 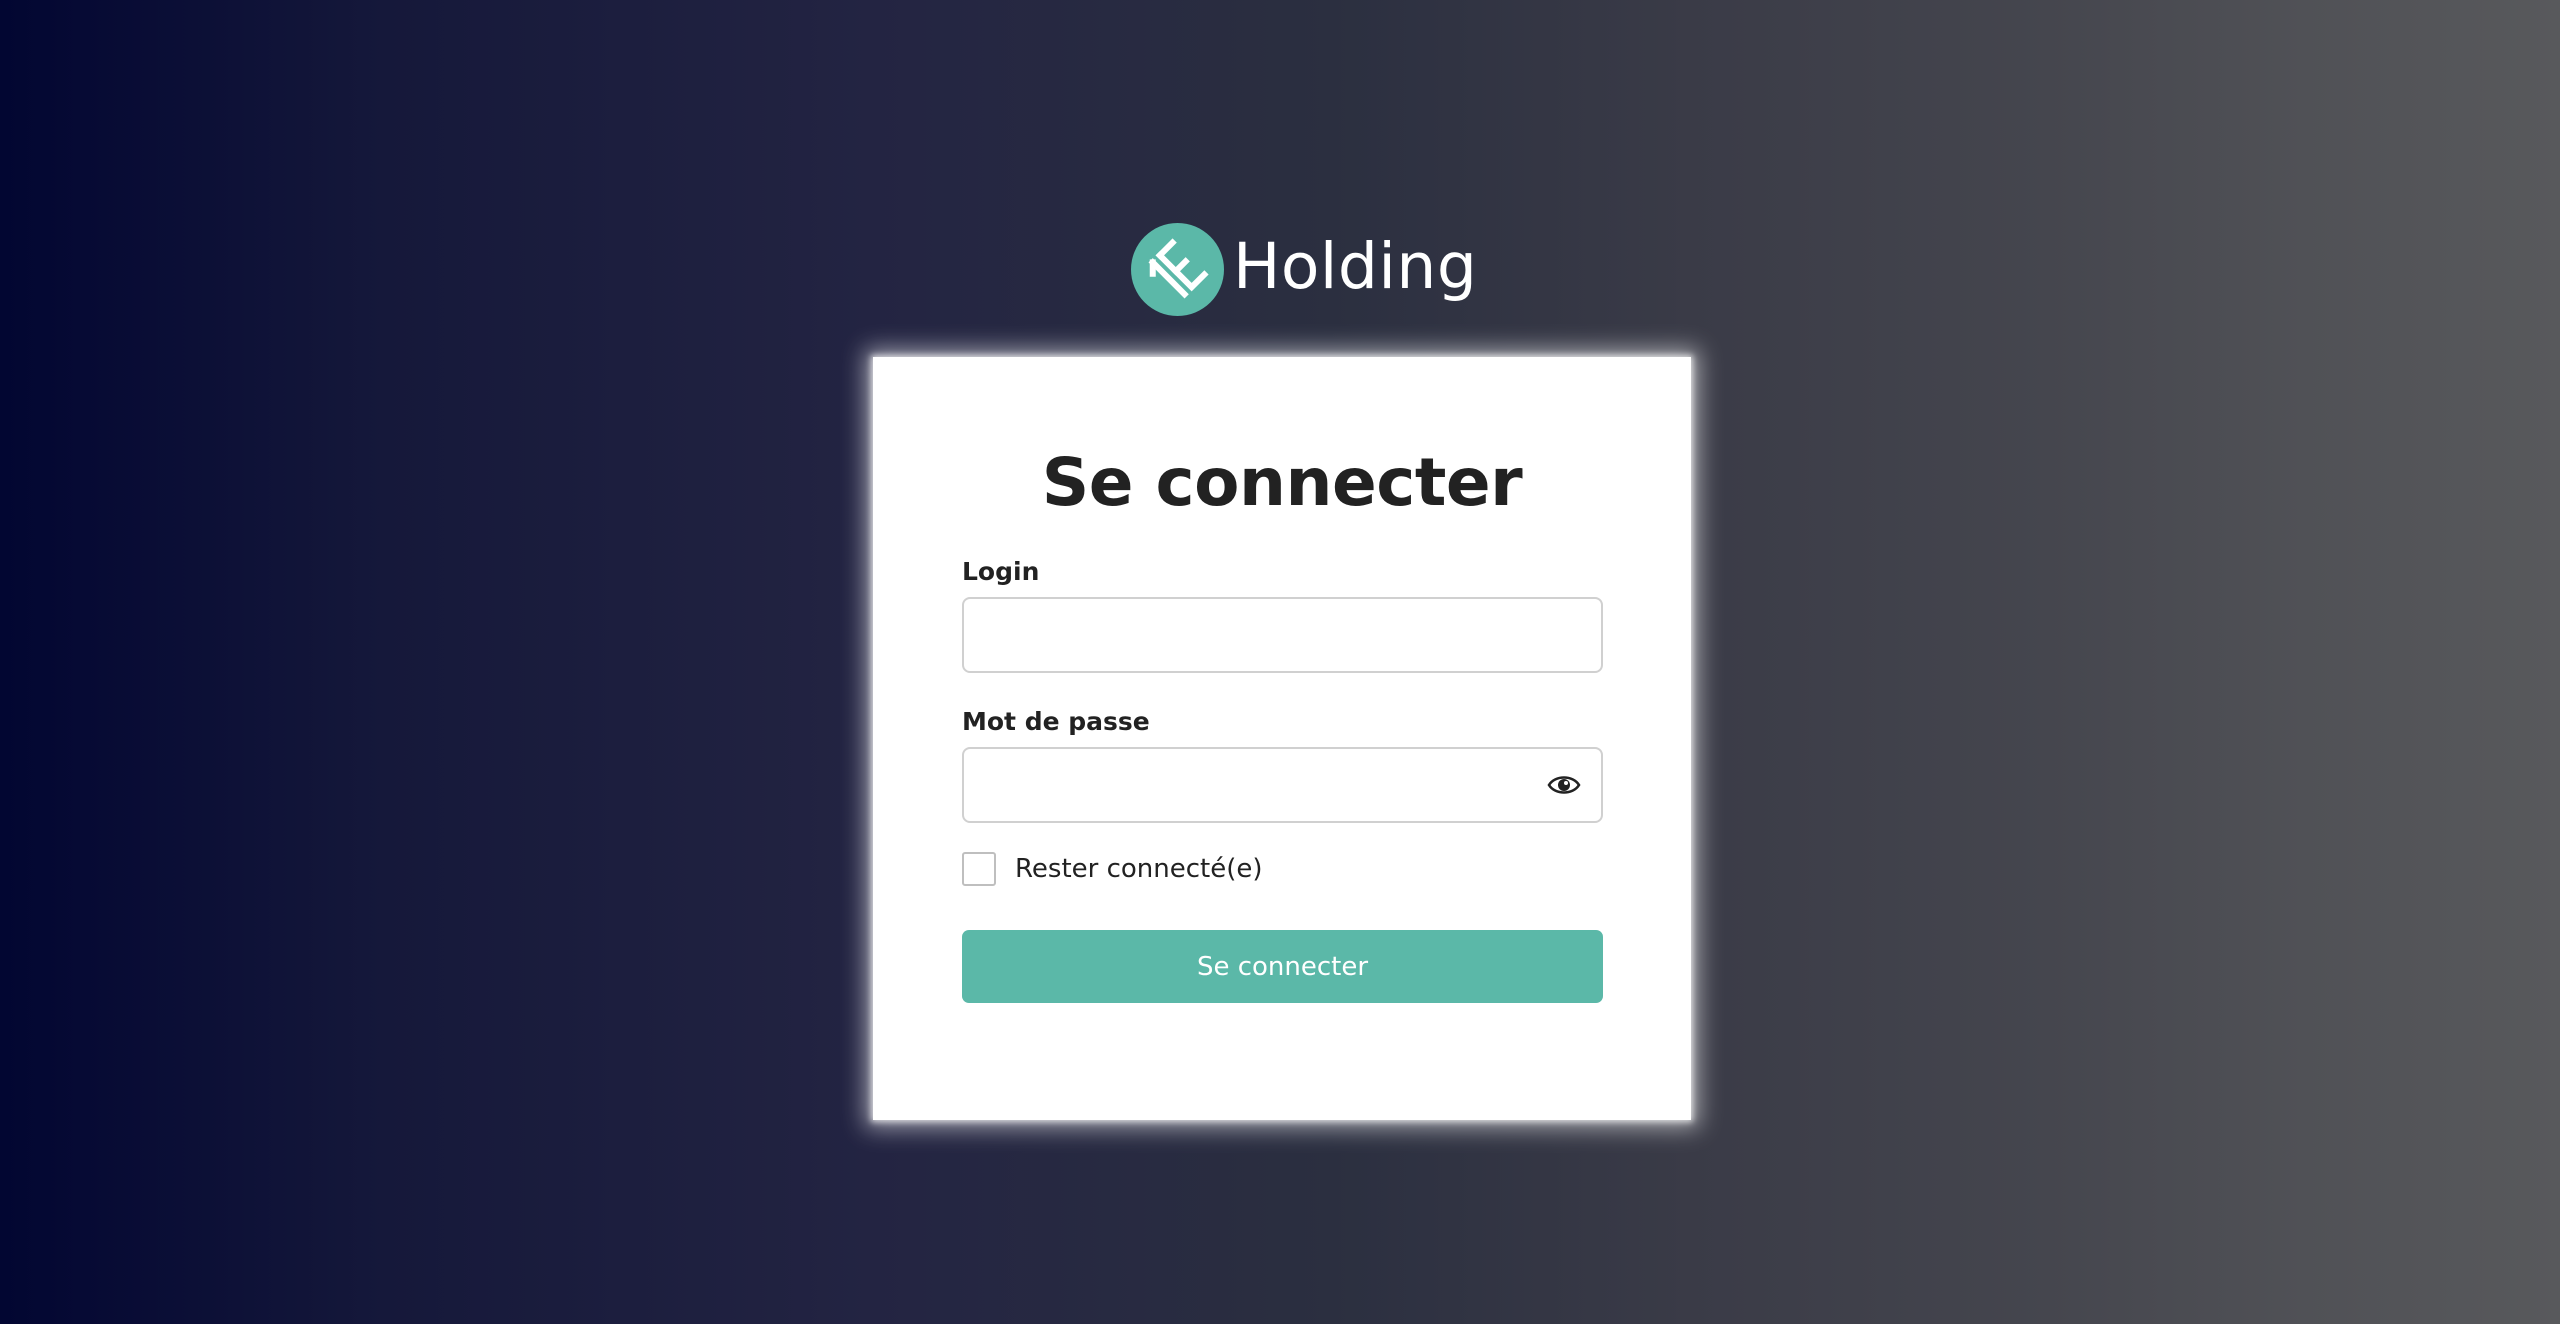 I want to click on password-label: Mot de passe, so click(x=1056, y=721).